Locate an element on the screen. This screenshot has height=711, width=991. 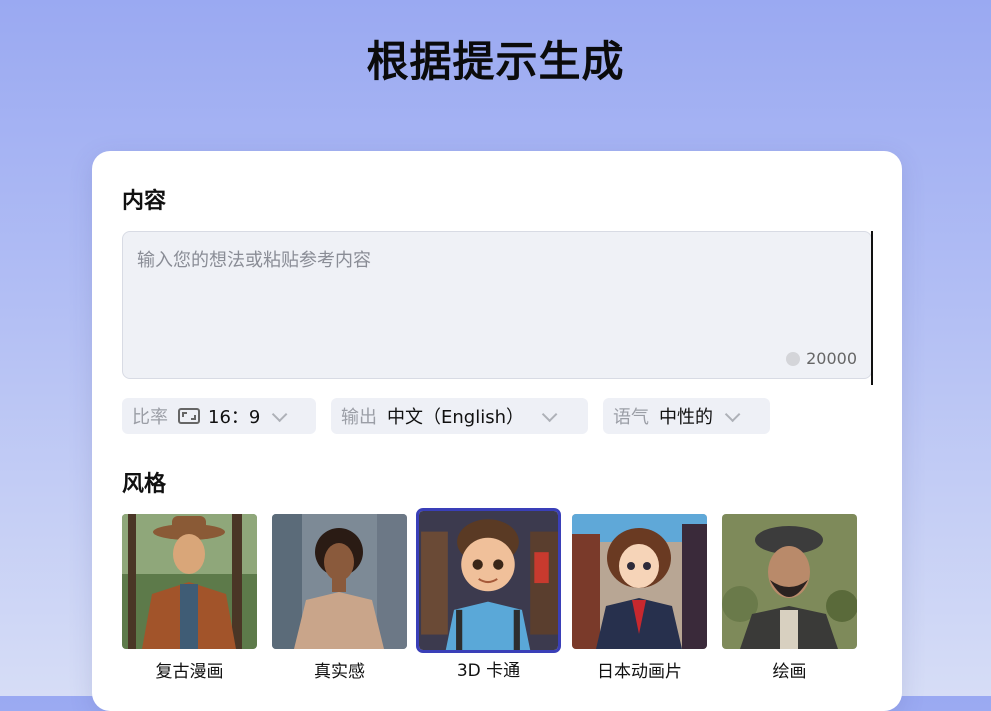
style-option-retro-comic: 复古漫画 is located at coordinates (189, 598).